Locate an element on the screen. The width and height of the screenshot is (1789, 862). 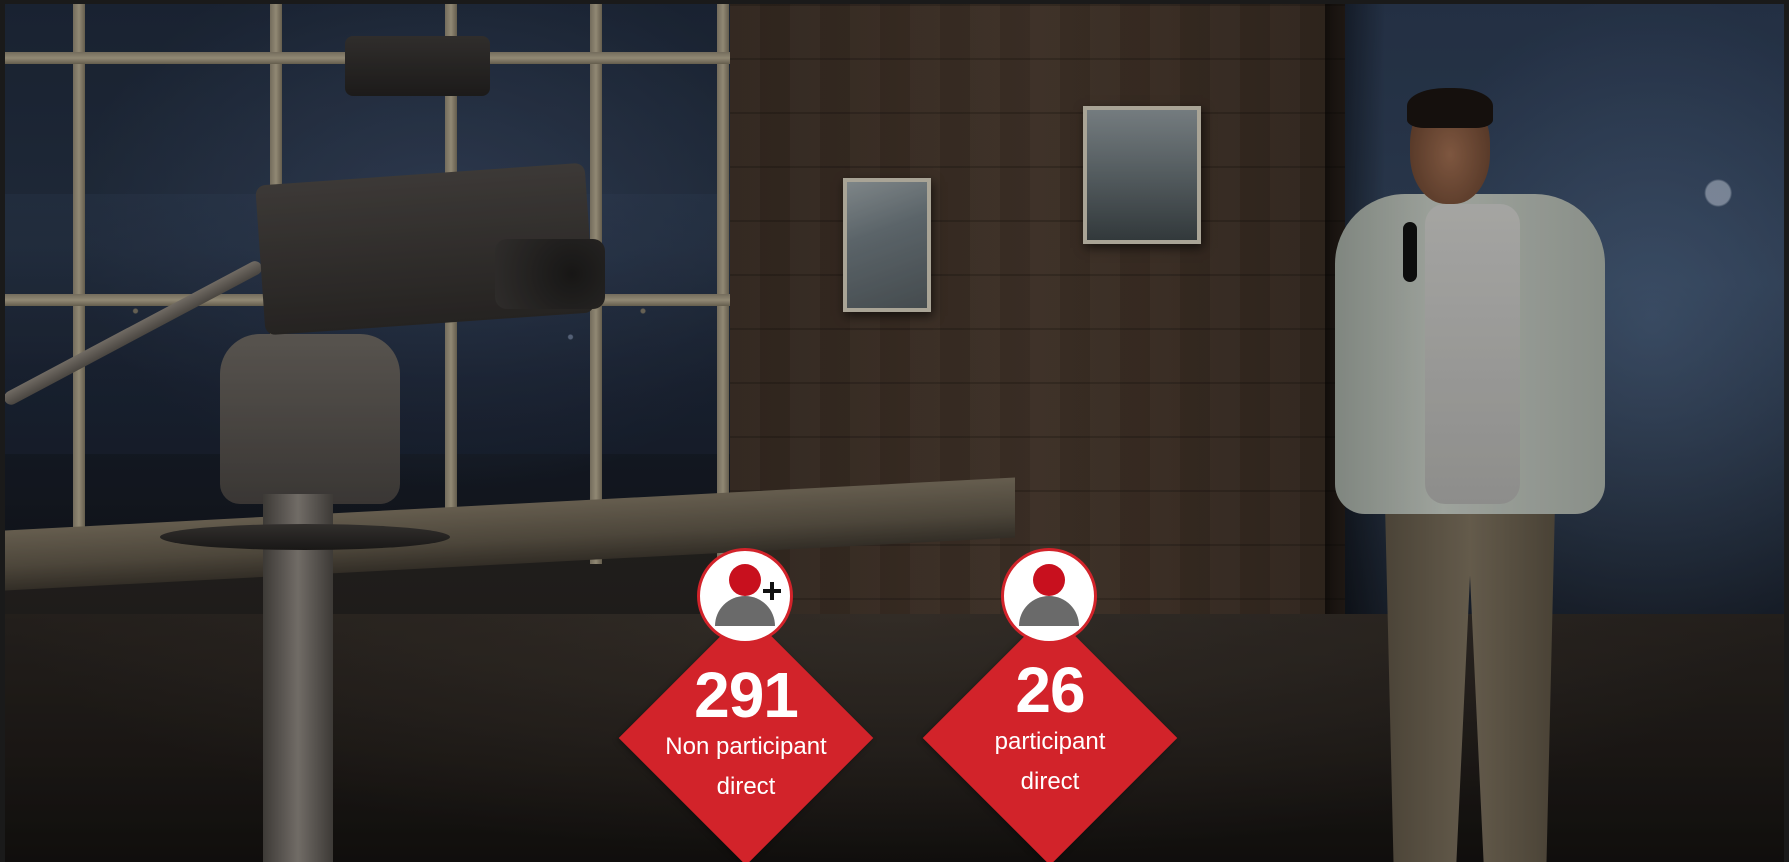
user-add-icon is located at coordinates (745, 596).